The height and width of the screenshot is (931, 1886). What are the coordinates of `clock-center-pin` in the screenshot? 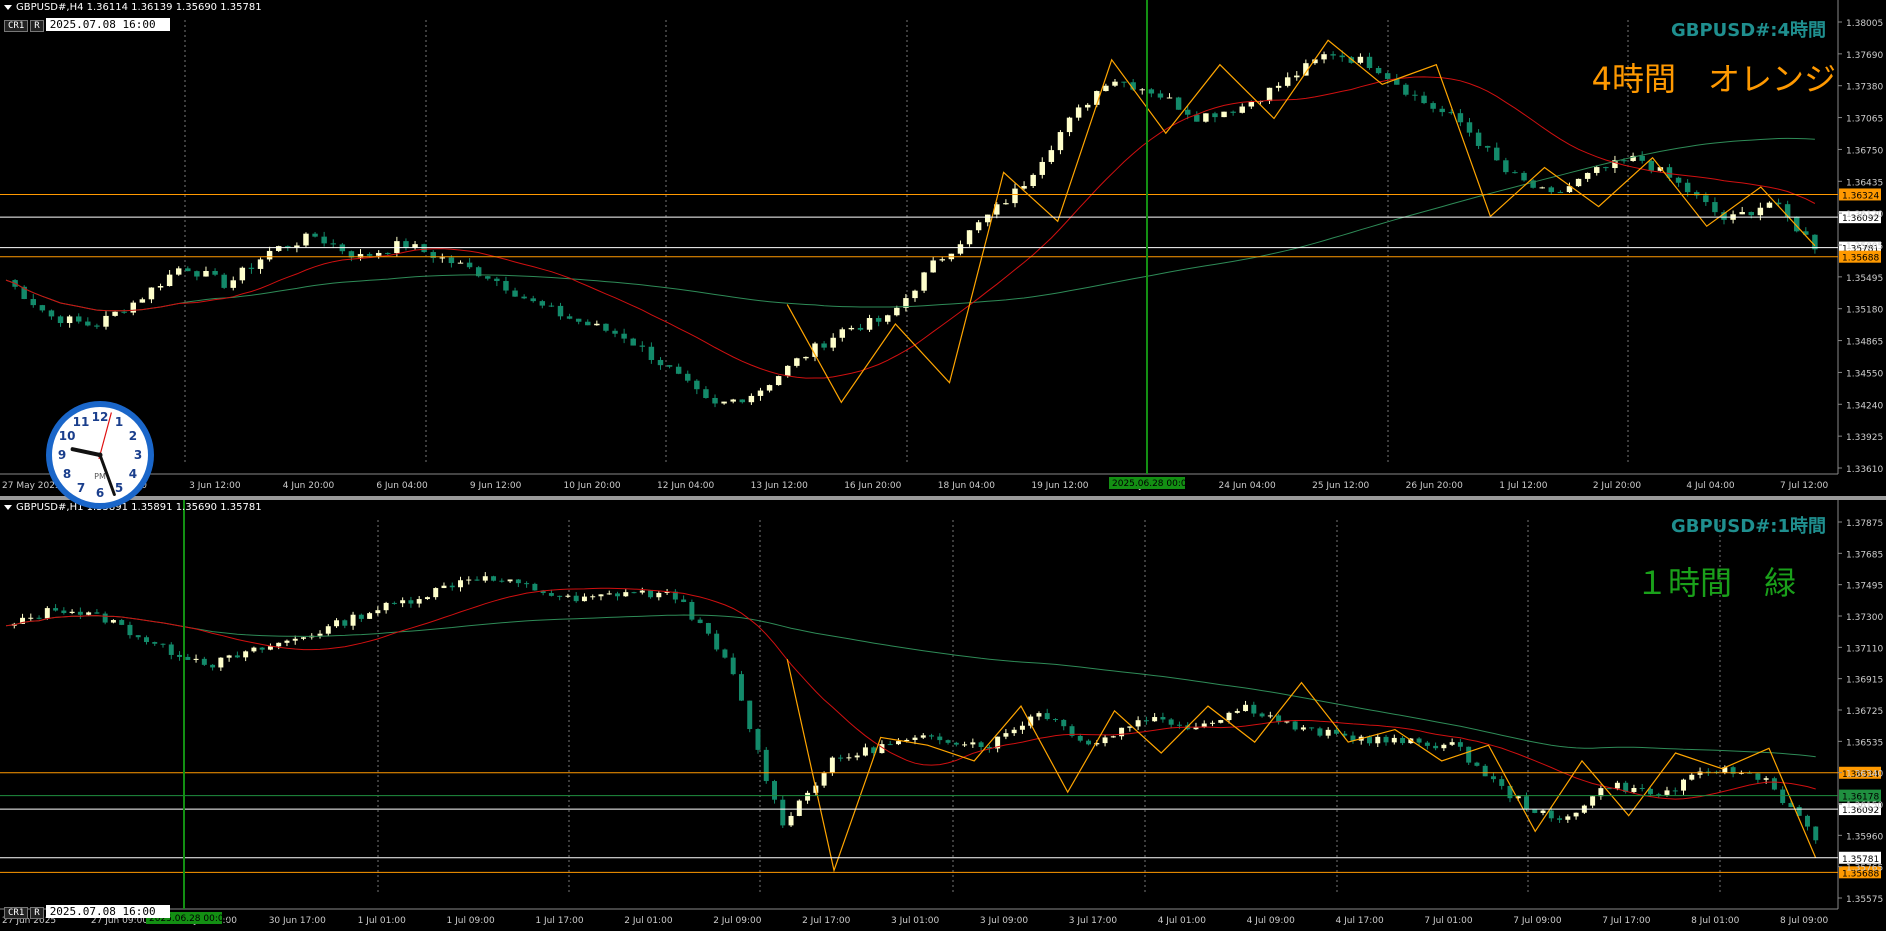 It's located at (100, 455).